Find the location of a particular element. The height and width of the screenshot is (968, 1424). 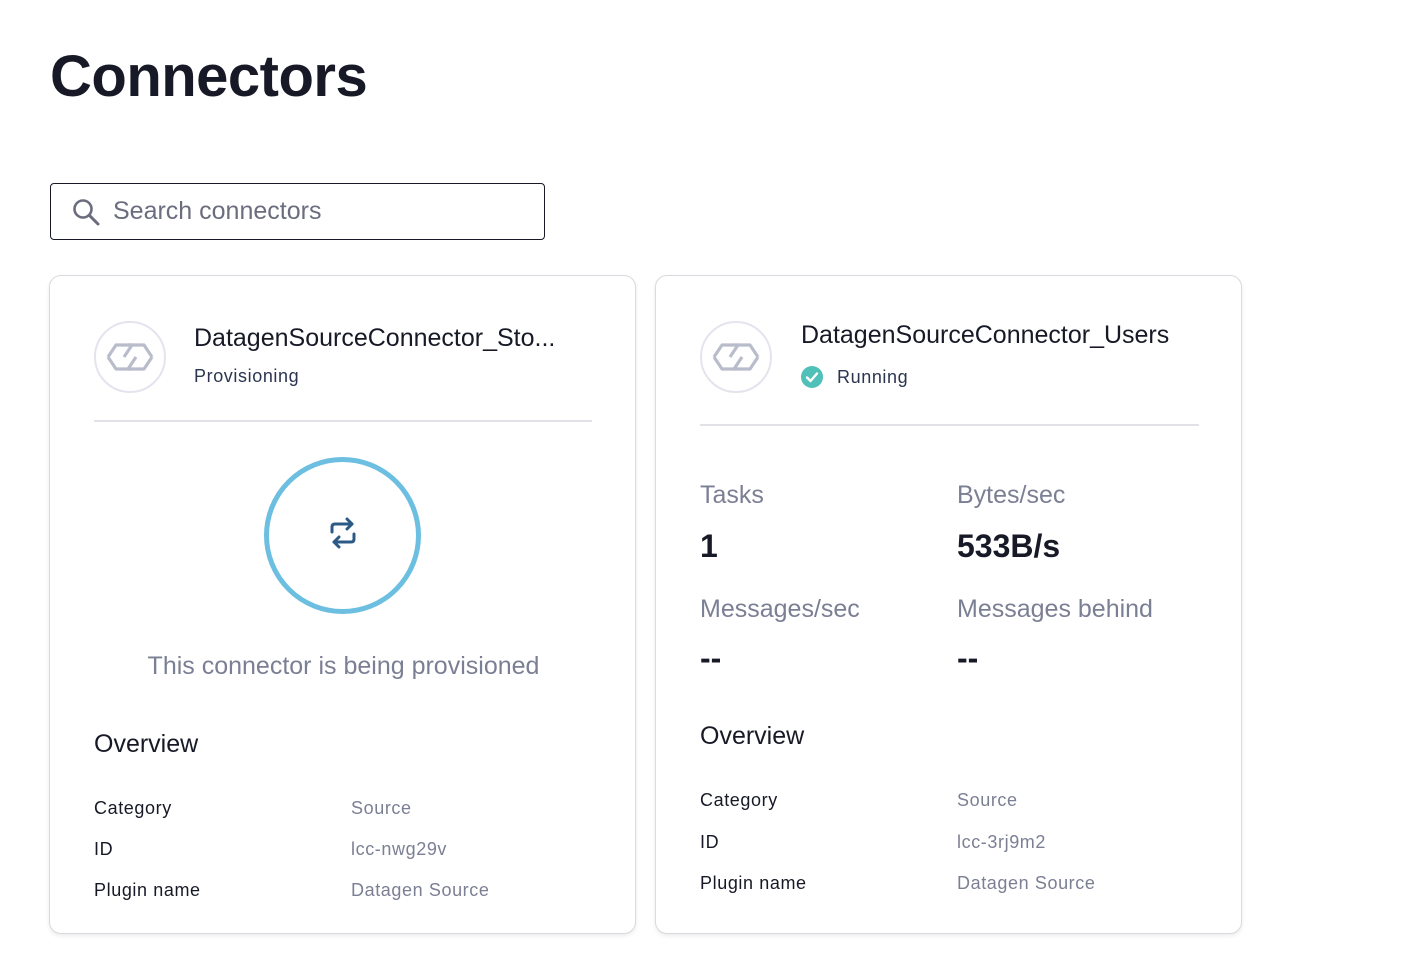

tasks-label: Tasks is located at coordinates (732, 495).